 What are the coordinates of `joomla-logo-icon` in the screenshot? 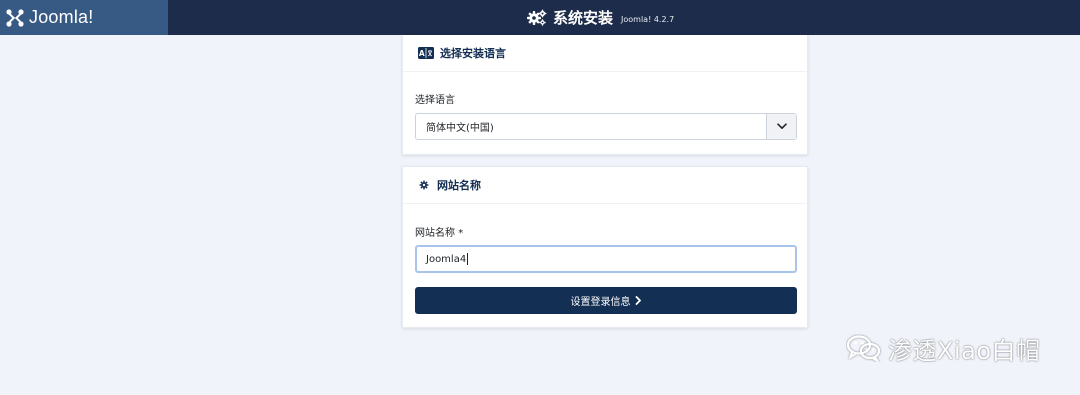 It's located at (15, 17).